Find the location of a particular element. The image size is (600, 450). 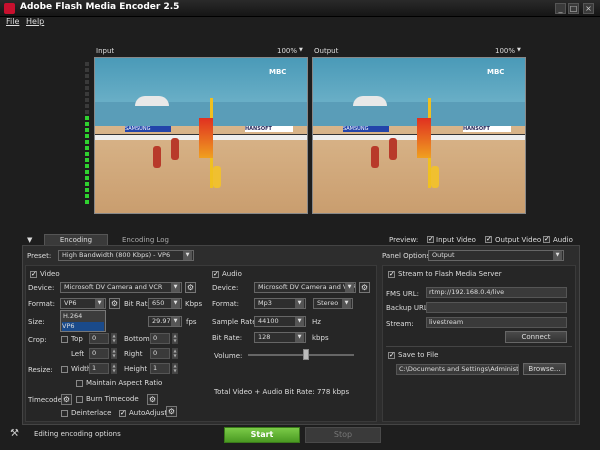

preview-input-video-checkbox is located at coordinates (430, 239).